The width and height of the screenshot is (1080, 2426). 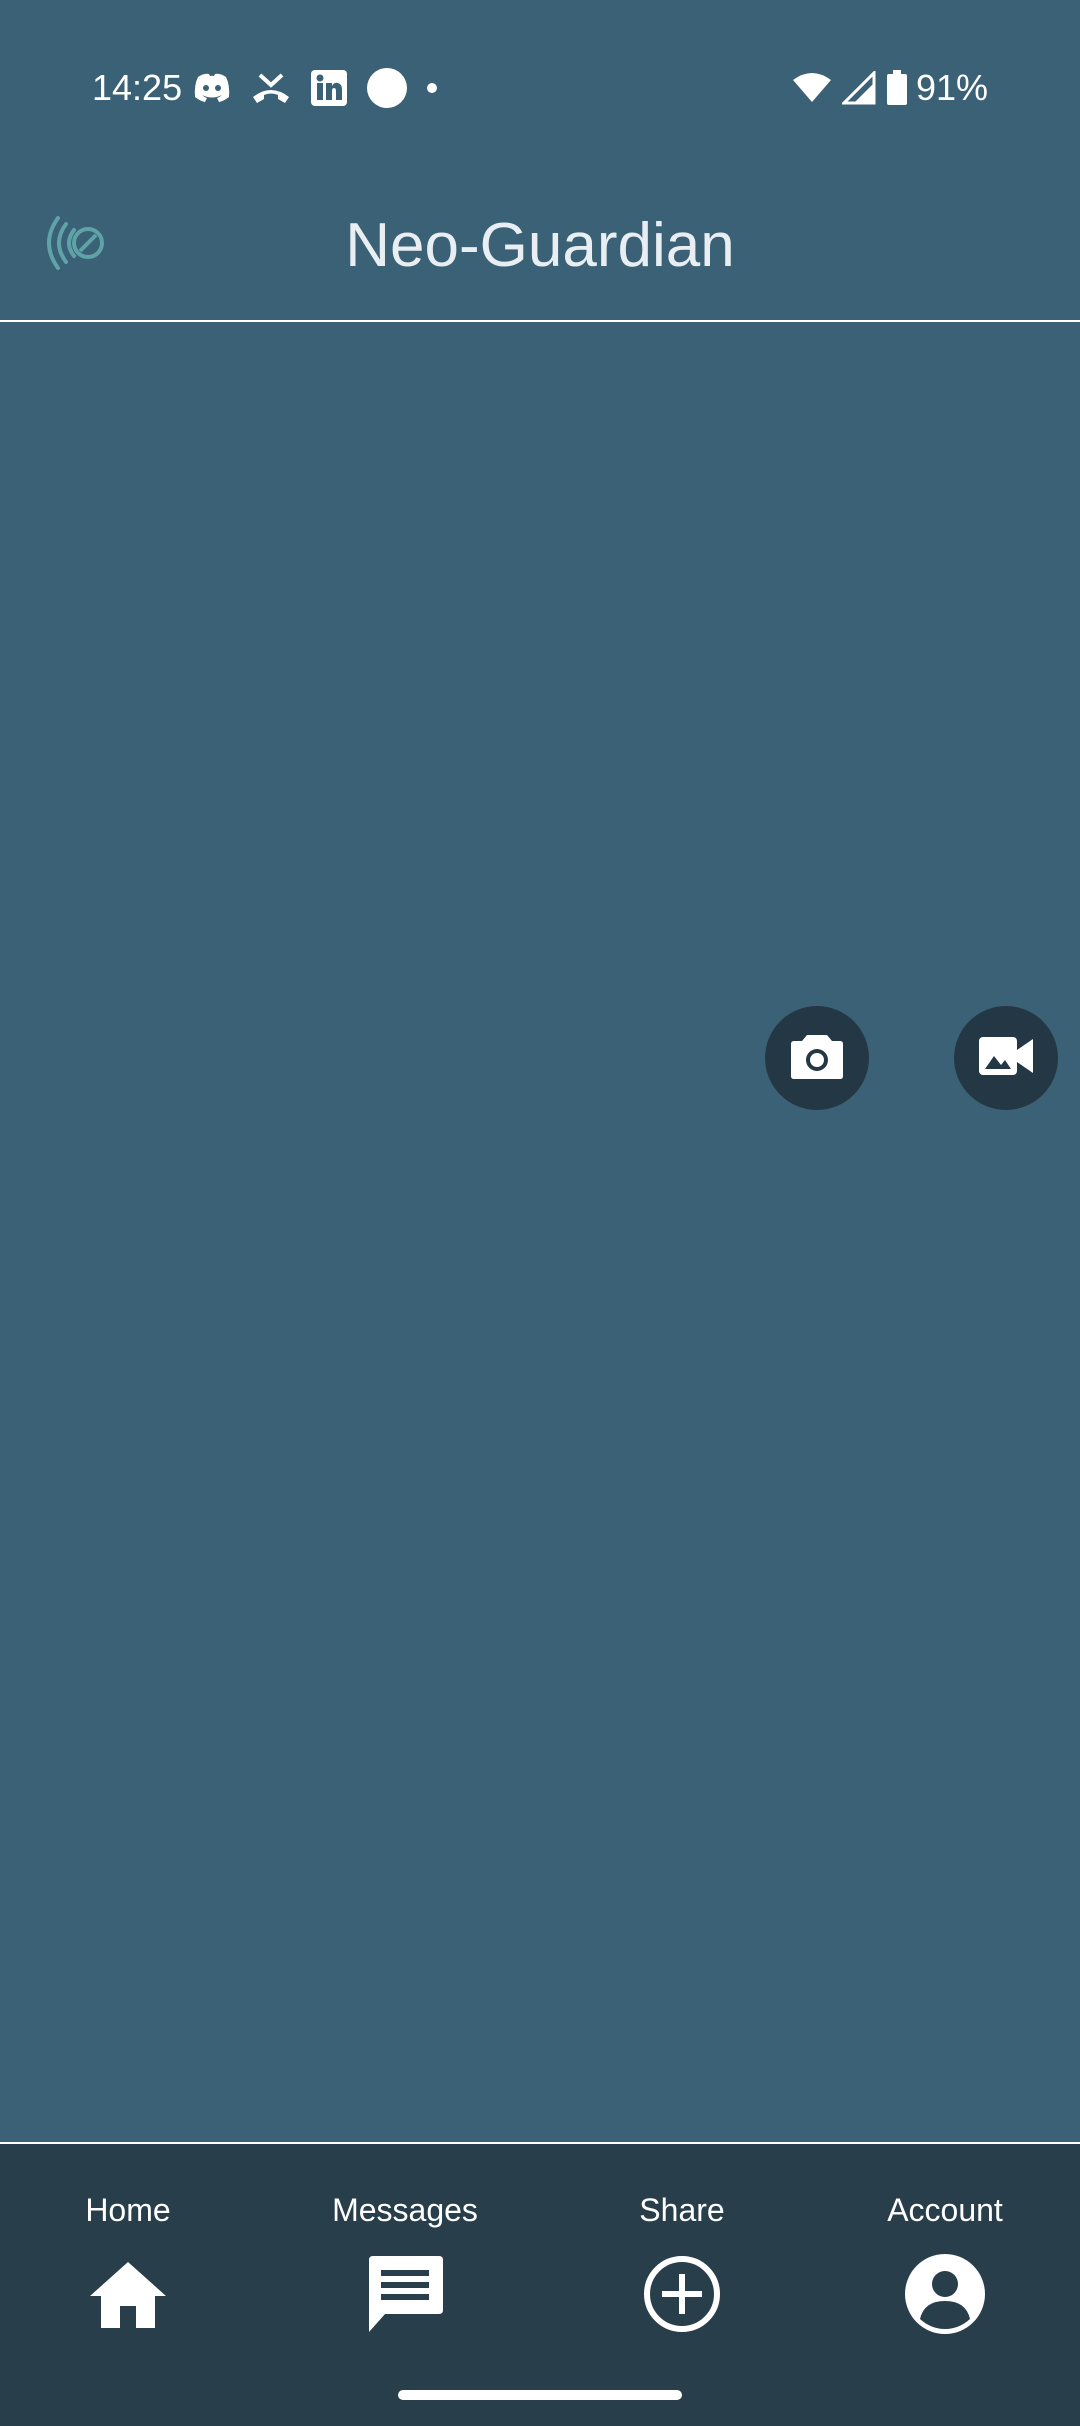 I want to click on nav-share: Share, so click(x=682, y=2275).